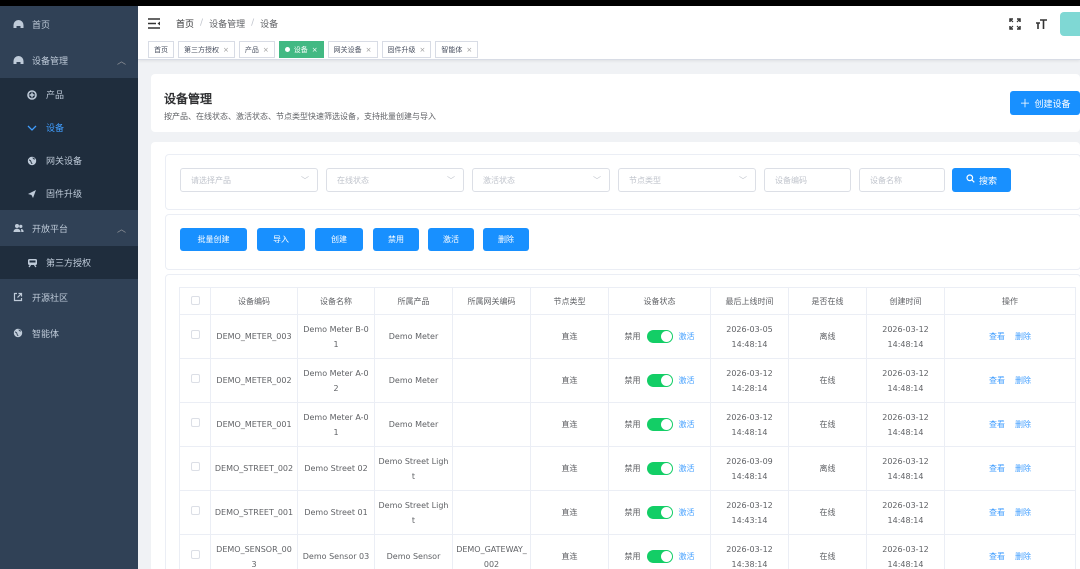 The height and width of the screenshot is (569, 1080). I want to click on column-header: 所属网关编码, so click(491, 301).